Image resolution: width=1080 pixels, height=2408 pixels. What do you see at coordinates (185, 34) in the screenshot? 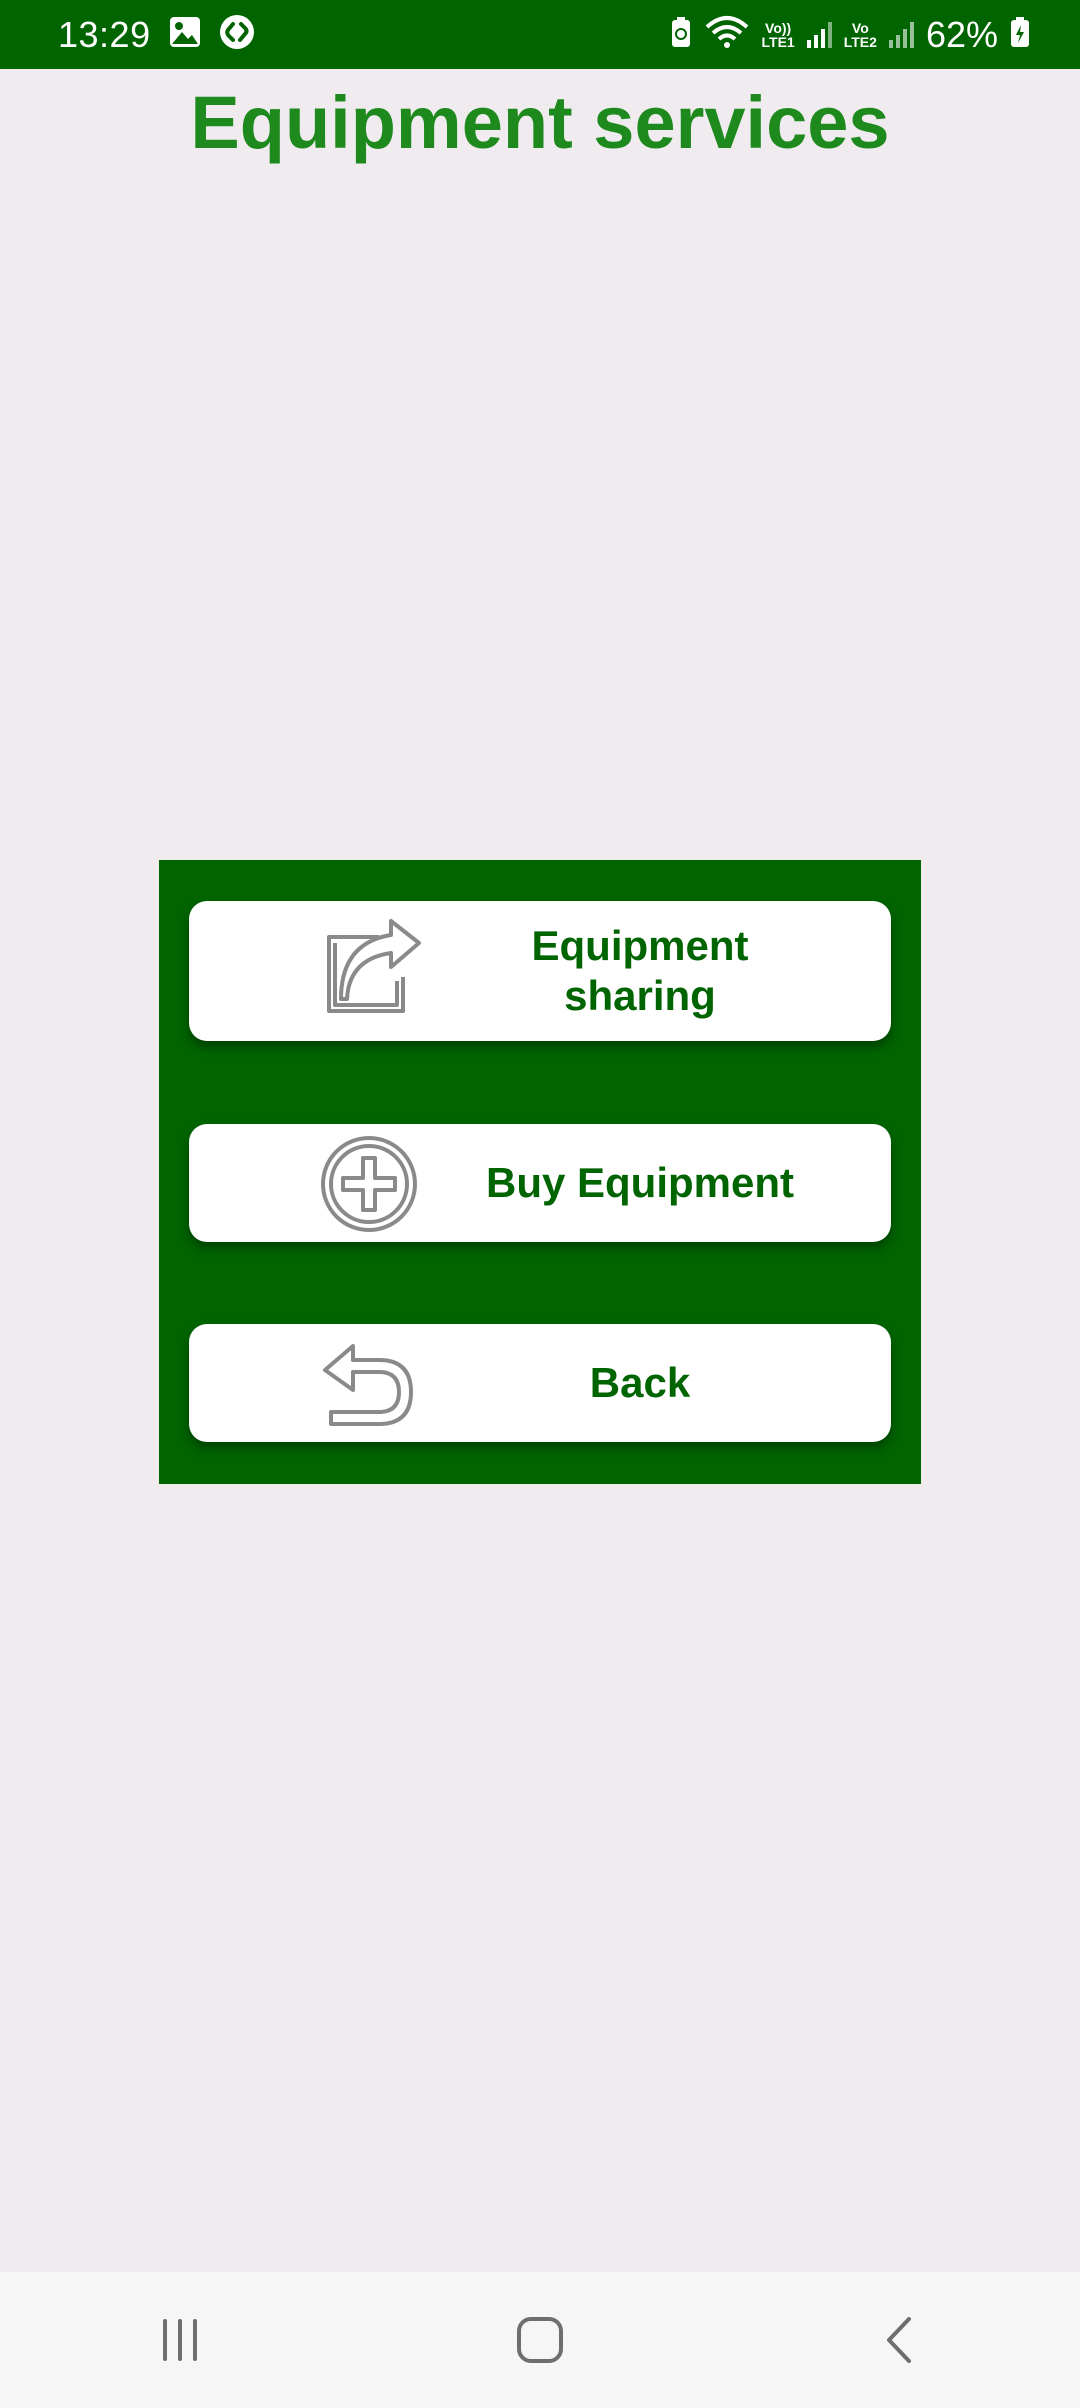
I see `image-icon` at bounding box center [185, 34].